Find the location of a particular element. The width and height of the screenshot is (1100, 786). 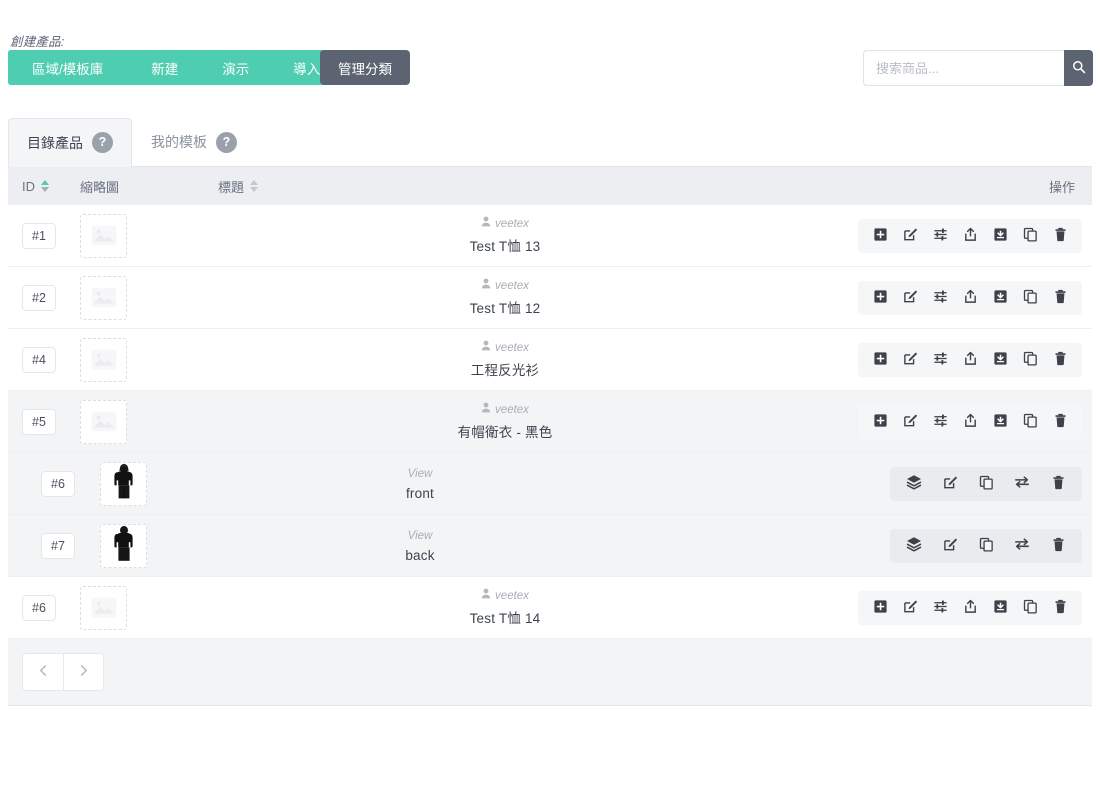

table-row: #6 veetex Test T恤 14 is located at coordinates (550, 608).